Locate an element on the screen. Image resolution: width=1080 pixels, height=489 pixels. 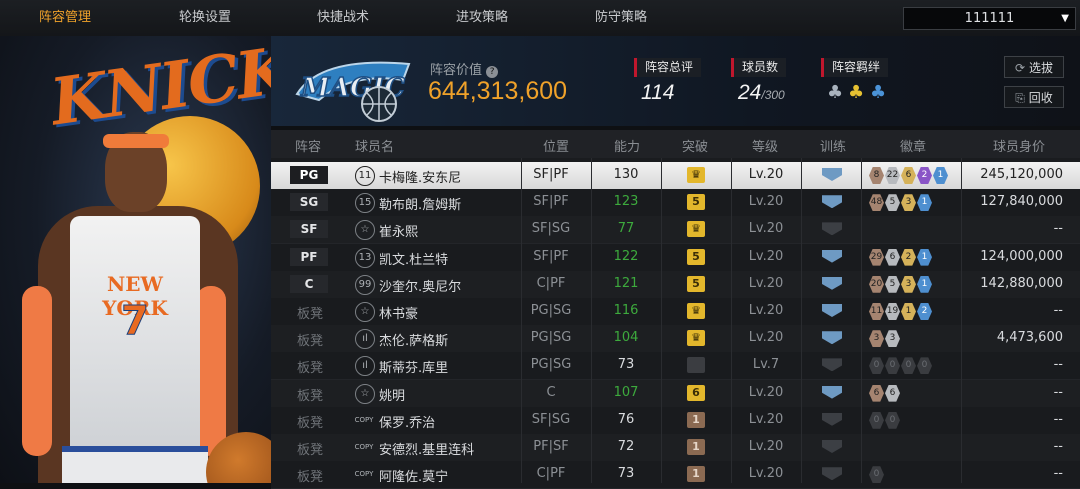
select-button: ⟳ 选拔 is located at coordinates (1034, 67).